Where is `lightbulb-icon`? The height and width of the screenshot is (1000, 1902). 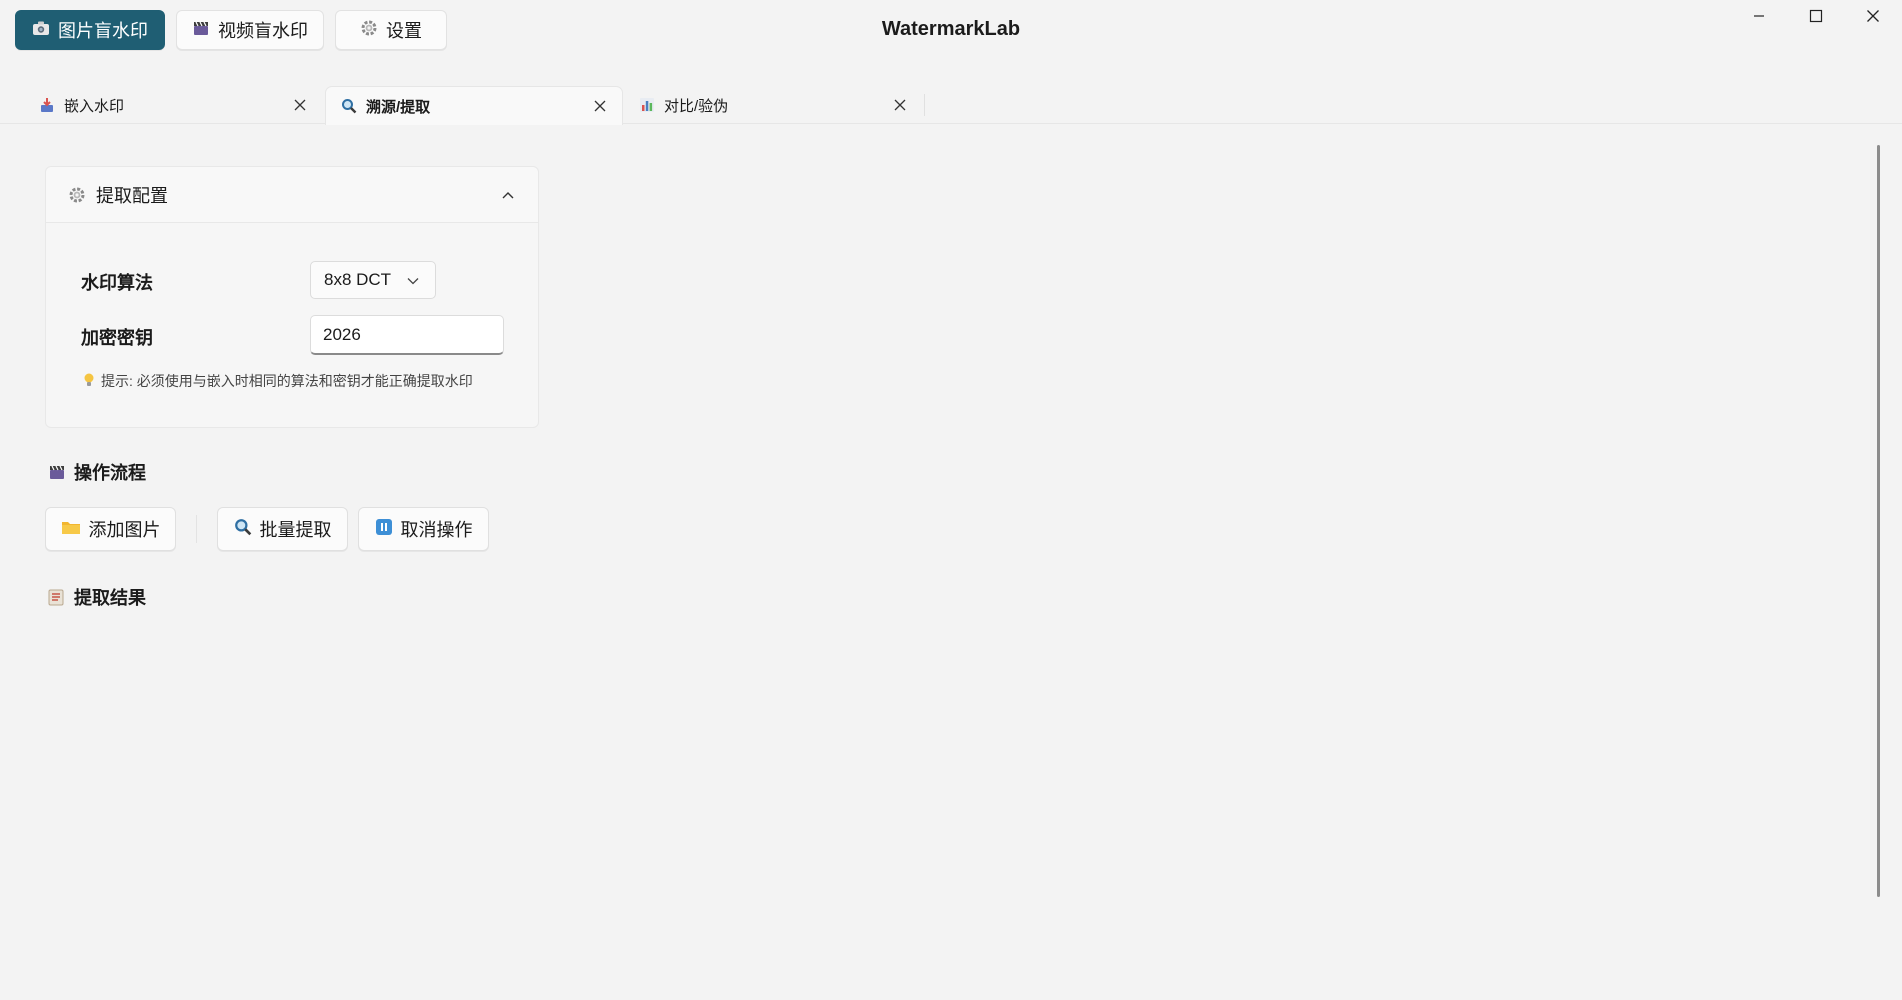 lightbulb-icon is located at coordinates (89, 381).